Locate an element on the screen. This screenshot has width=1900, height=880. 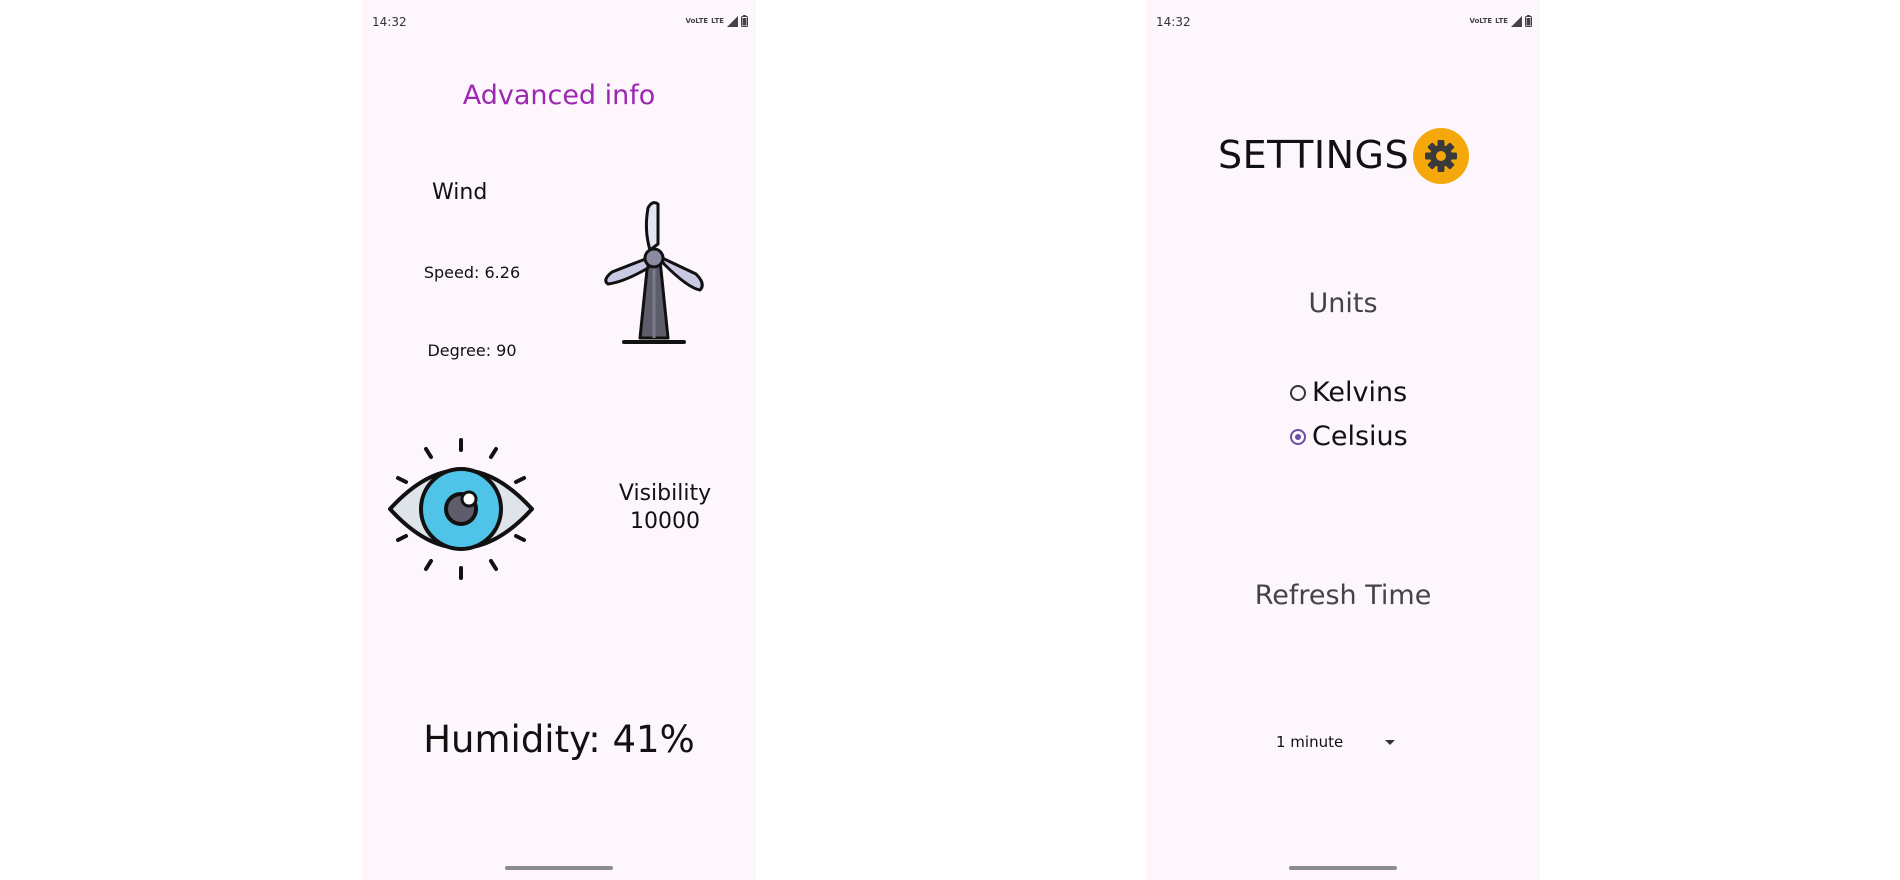
units-option-celsius: Celsius is located at coordinates (1349, 436).